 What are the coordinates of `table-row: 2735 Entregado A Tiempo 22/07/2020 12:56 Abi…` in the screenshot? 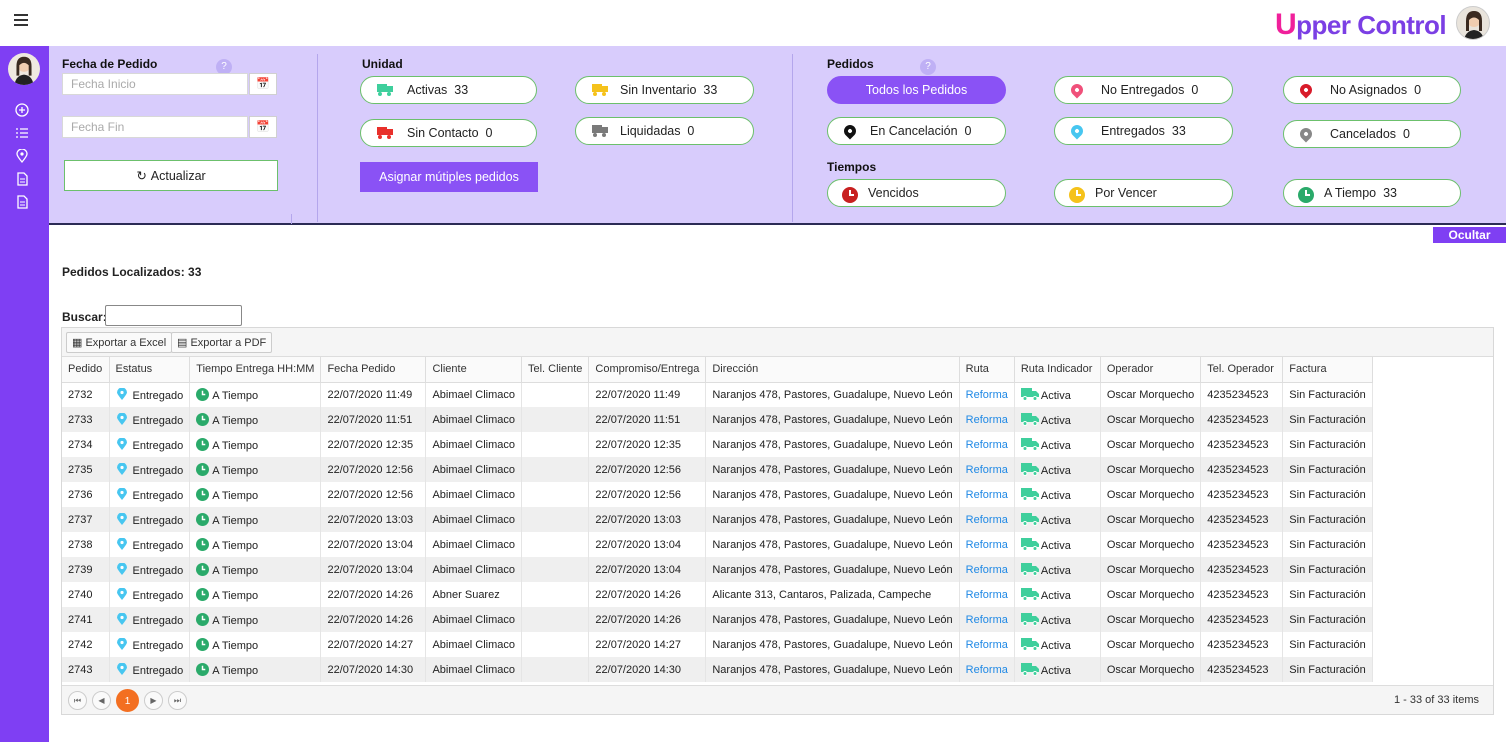 It's located at (717, 469).